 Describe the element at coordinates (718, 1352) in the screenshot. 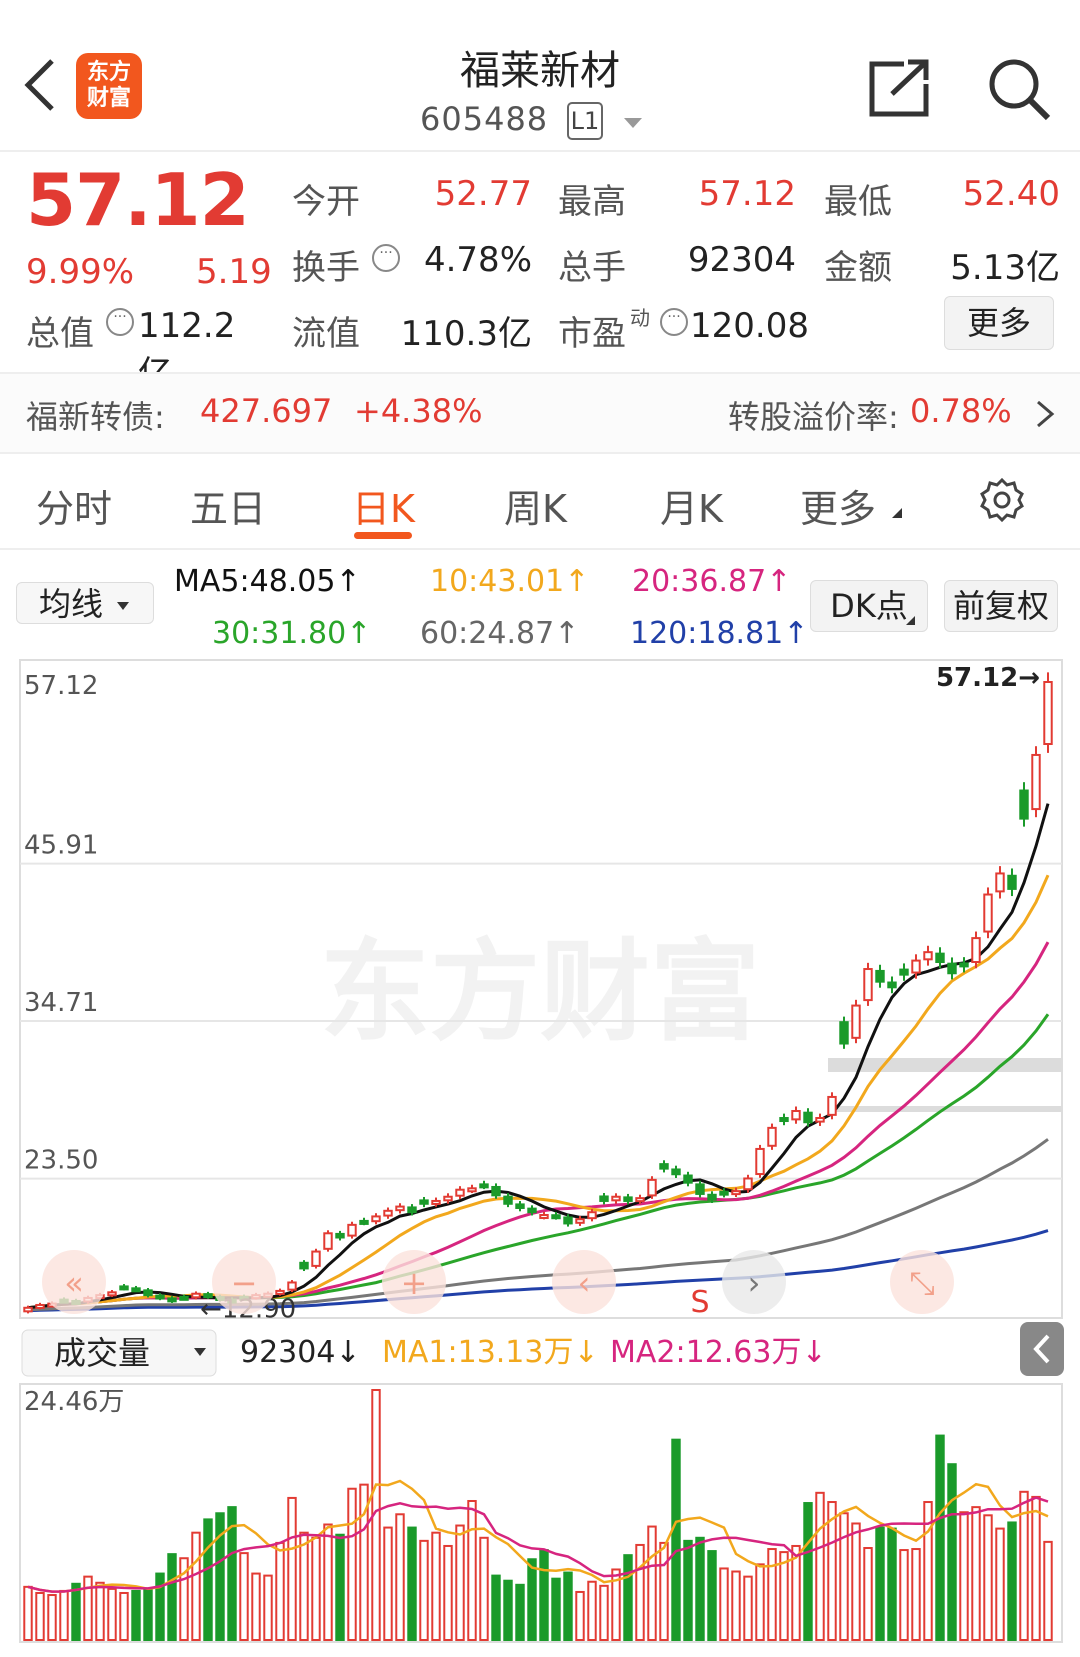

I see `vol-ma2-value: MA2:12.63万↓` at that location.